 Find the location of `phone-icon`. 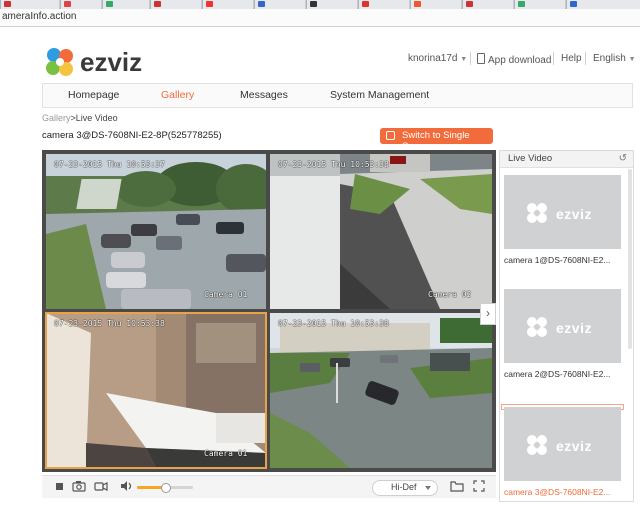

phone-icon is located at coordinates (481, 58).